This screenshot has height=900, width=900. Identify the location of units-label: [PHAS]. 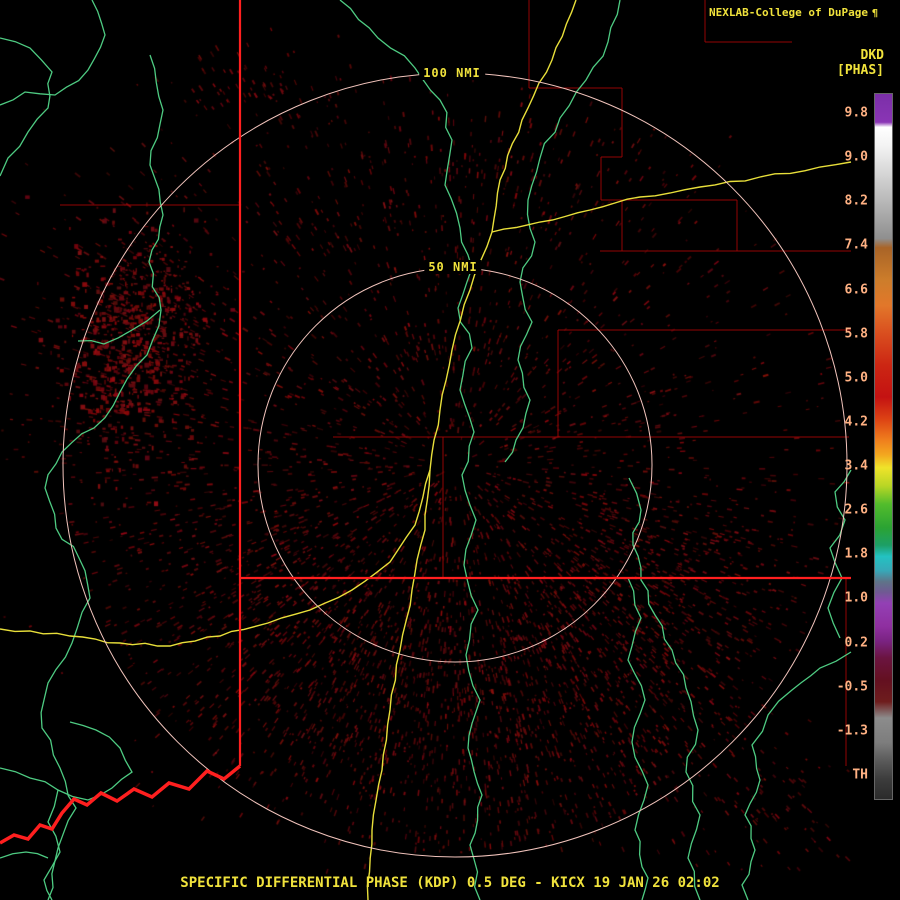
(860, 70).